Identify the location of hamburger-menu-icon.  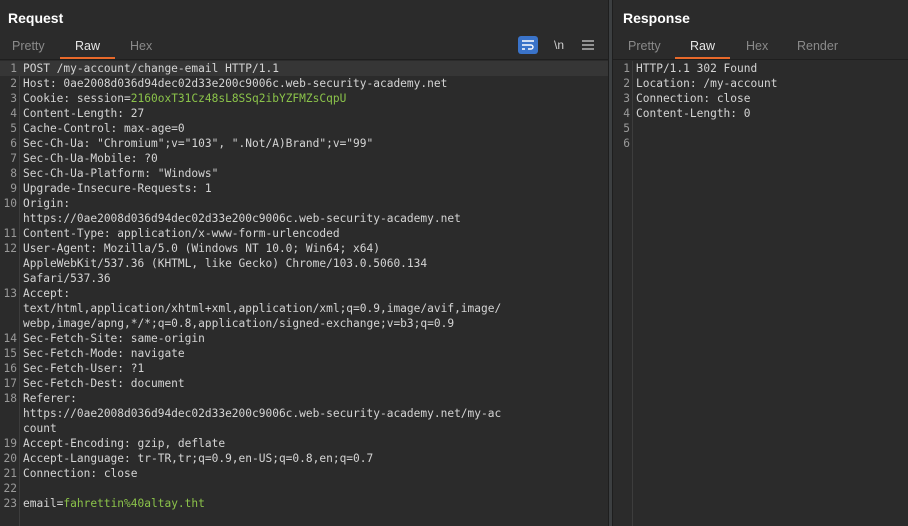
(588, 45).